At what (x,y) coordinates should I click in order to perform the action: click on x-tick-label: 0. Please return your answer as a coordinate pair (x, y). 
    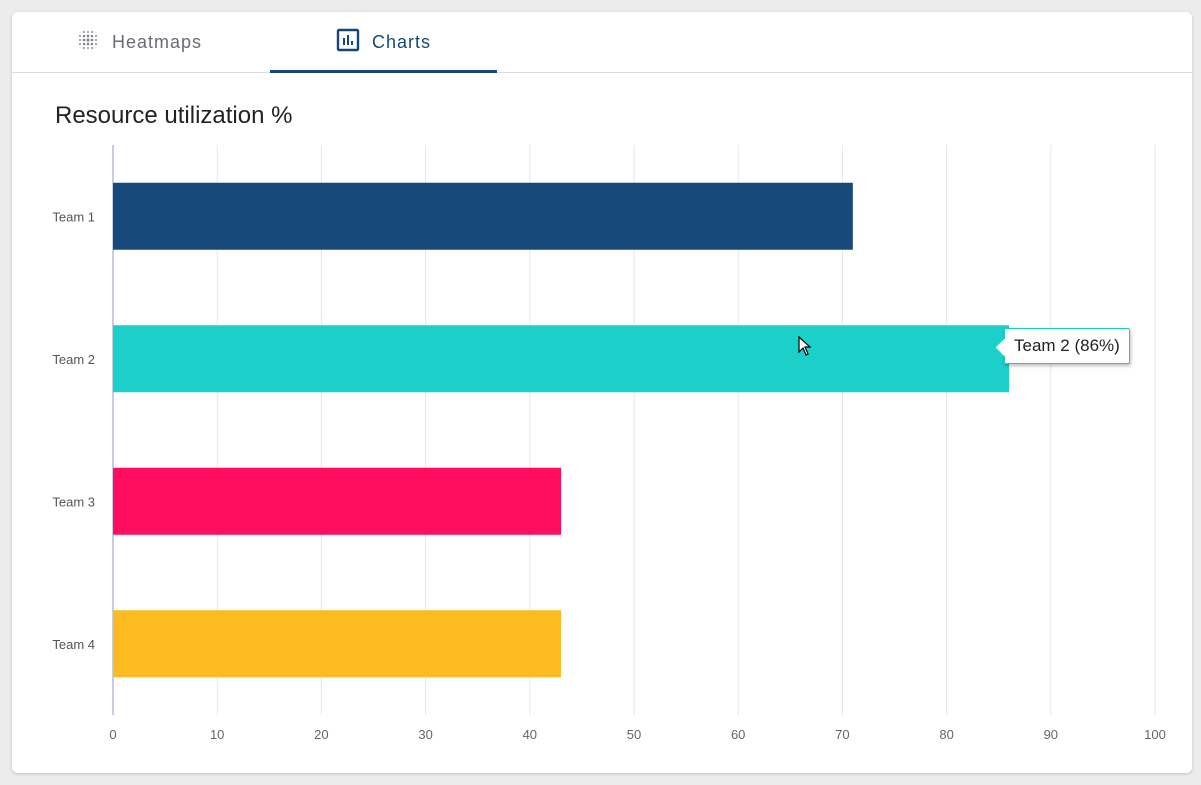
    Looking at the image, I should click on (112, 734).